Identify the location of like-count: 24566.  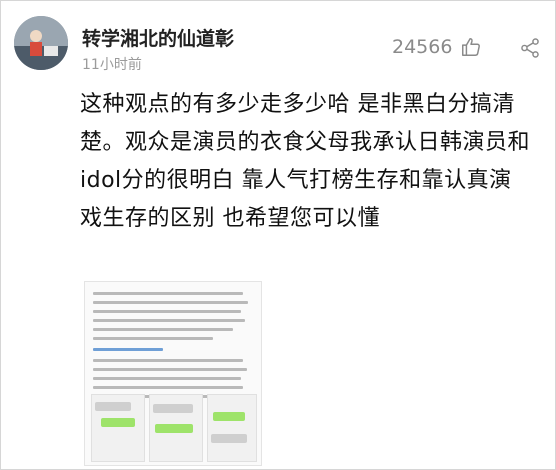
(422, 47).